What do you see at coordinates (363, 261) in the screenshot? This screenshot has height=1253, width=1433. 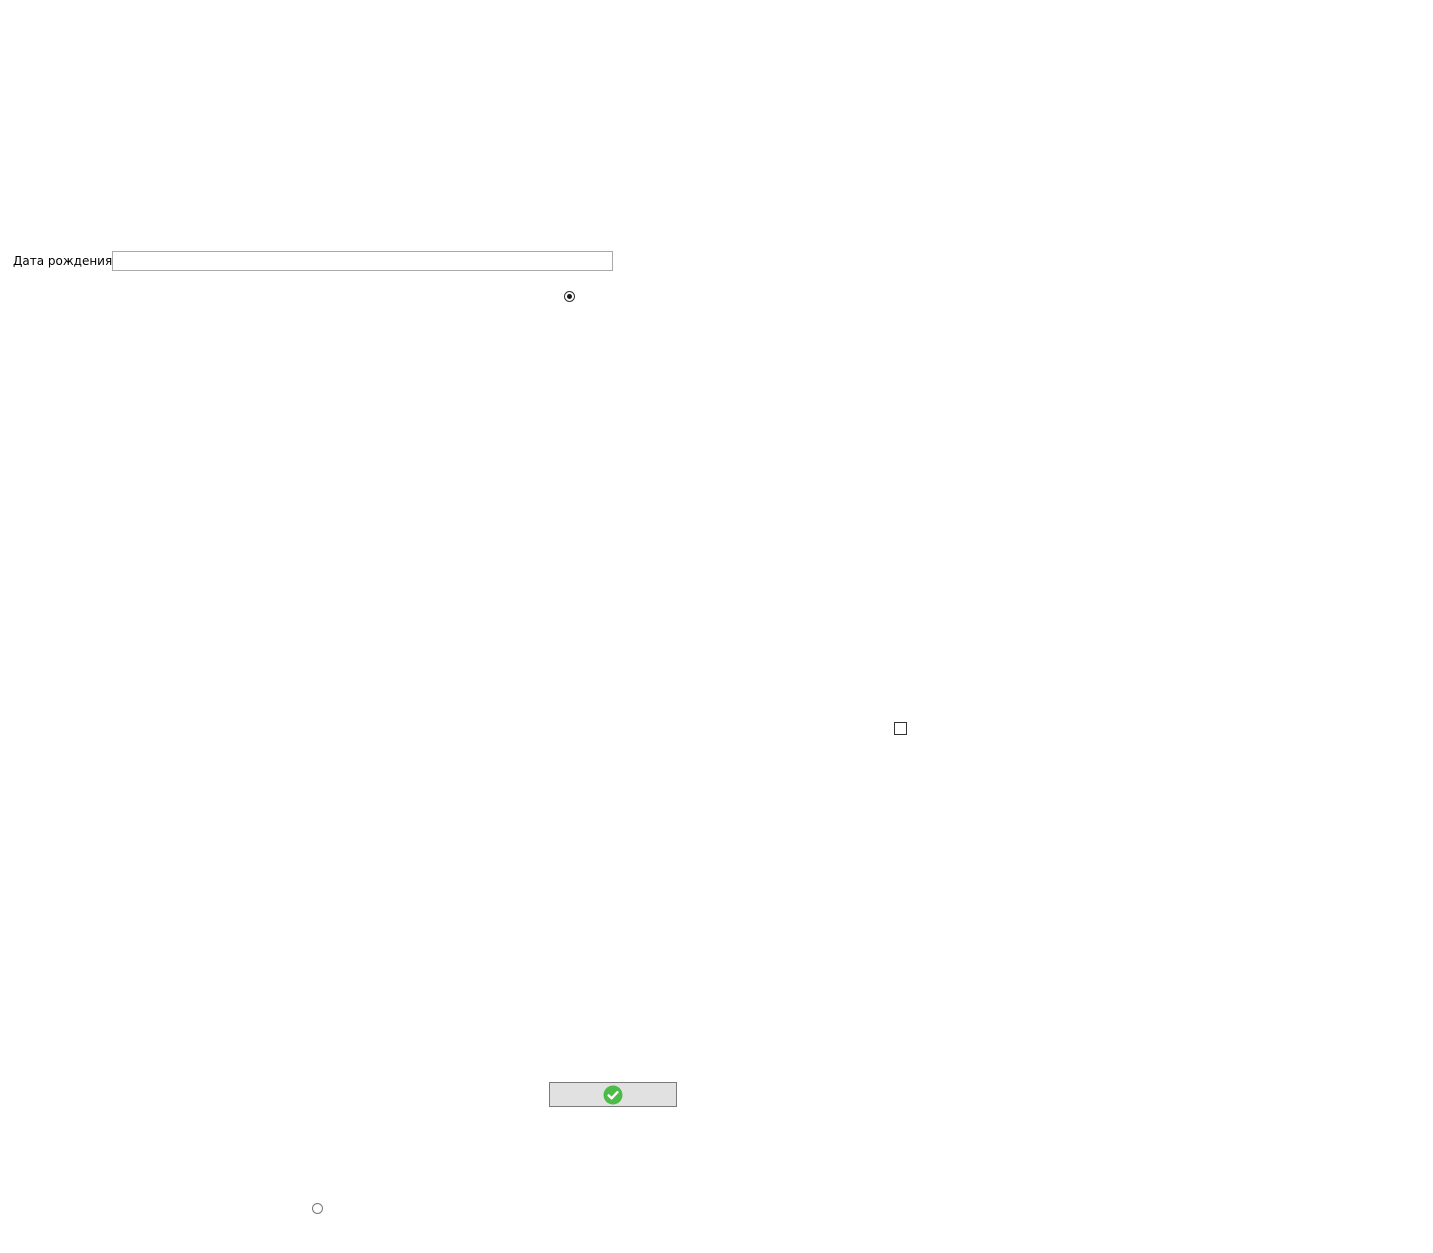 I see `birth-date-input` at bounding box center [363, 261].